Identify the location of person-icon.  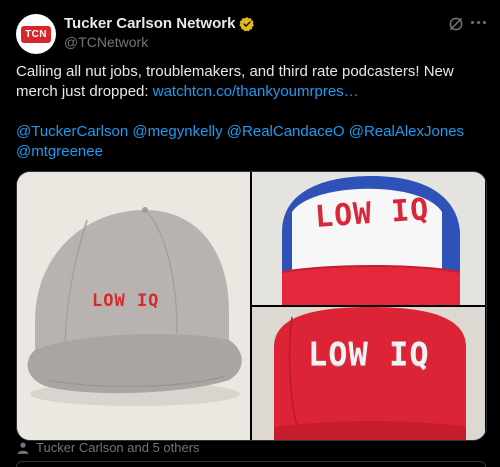
(23, 447).